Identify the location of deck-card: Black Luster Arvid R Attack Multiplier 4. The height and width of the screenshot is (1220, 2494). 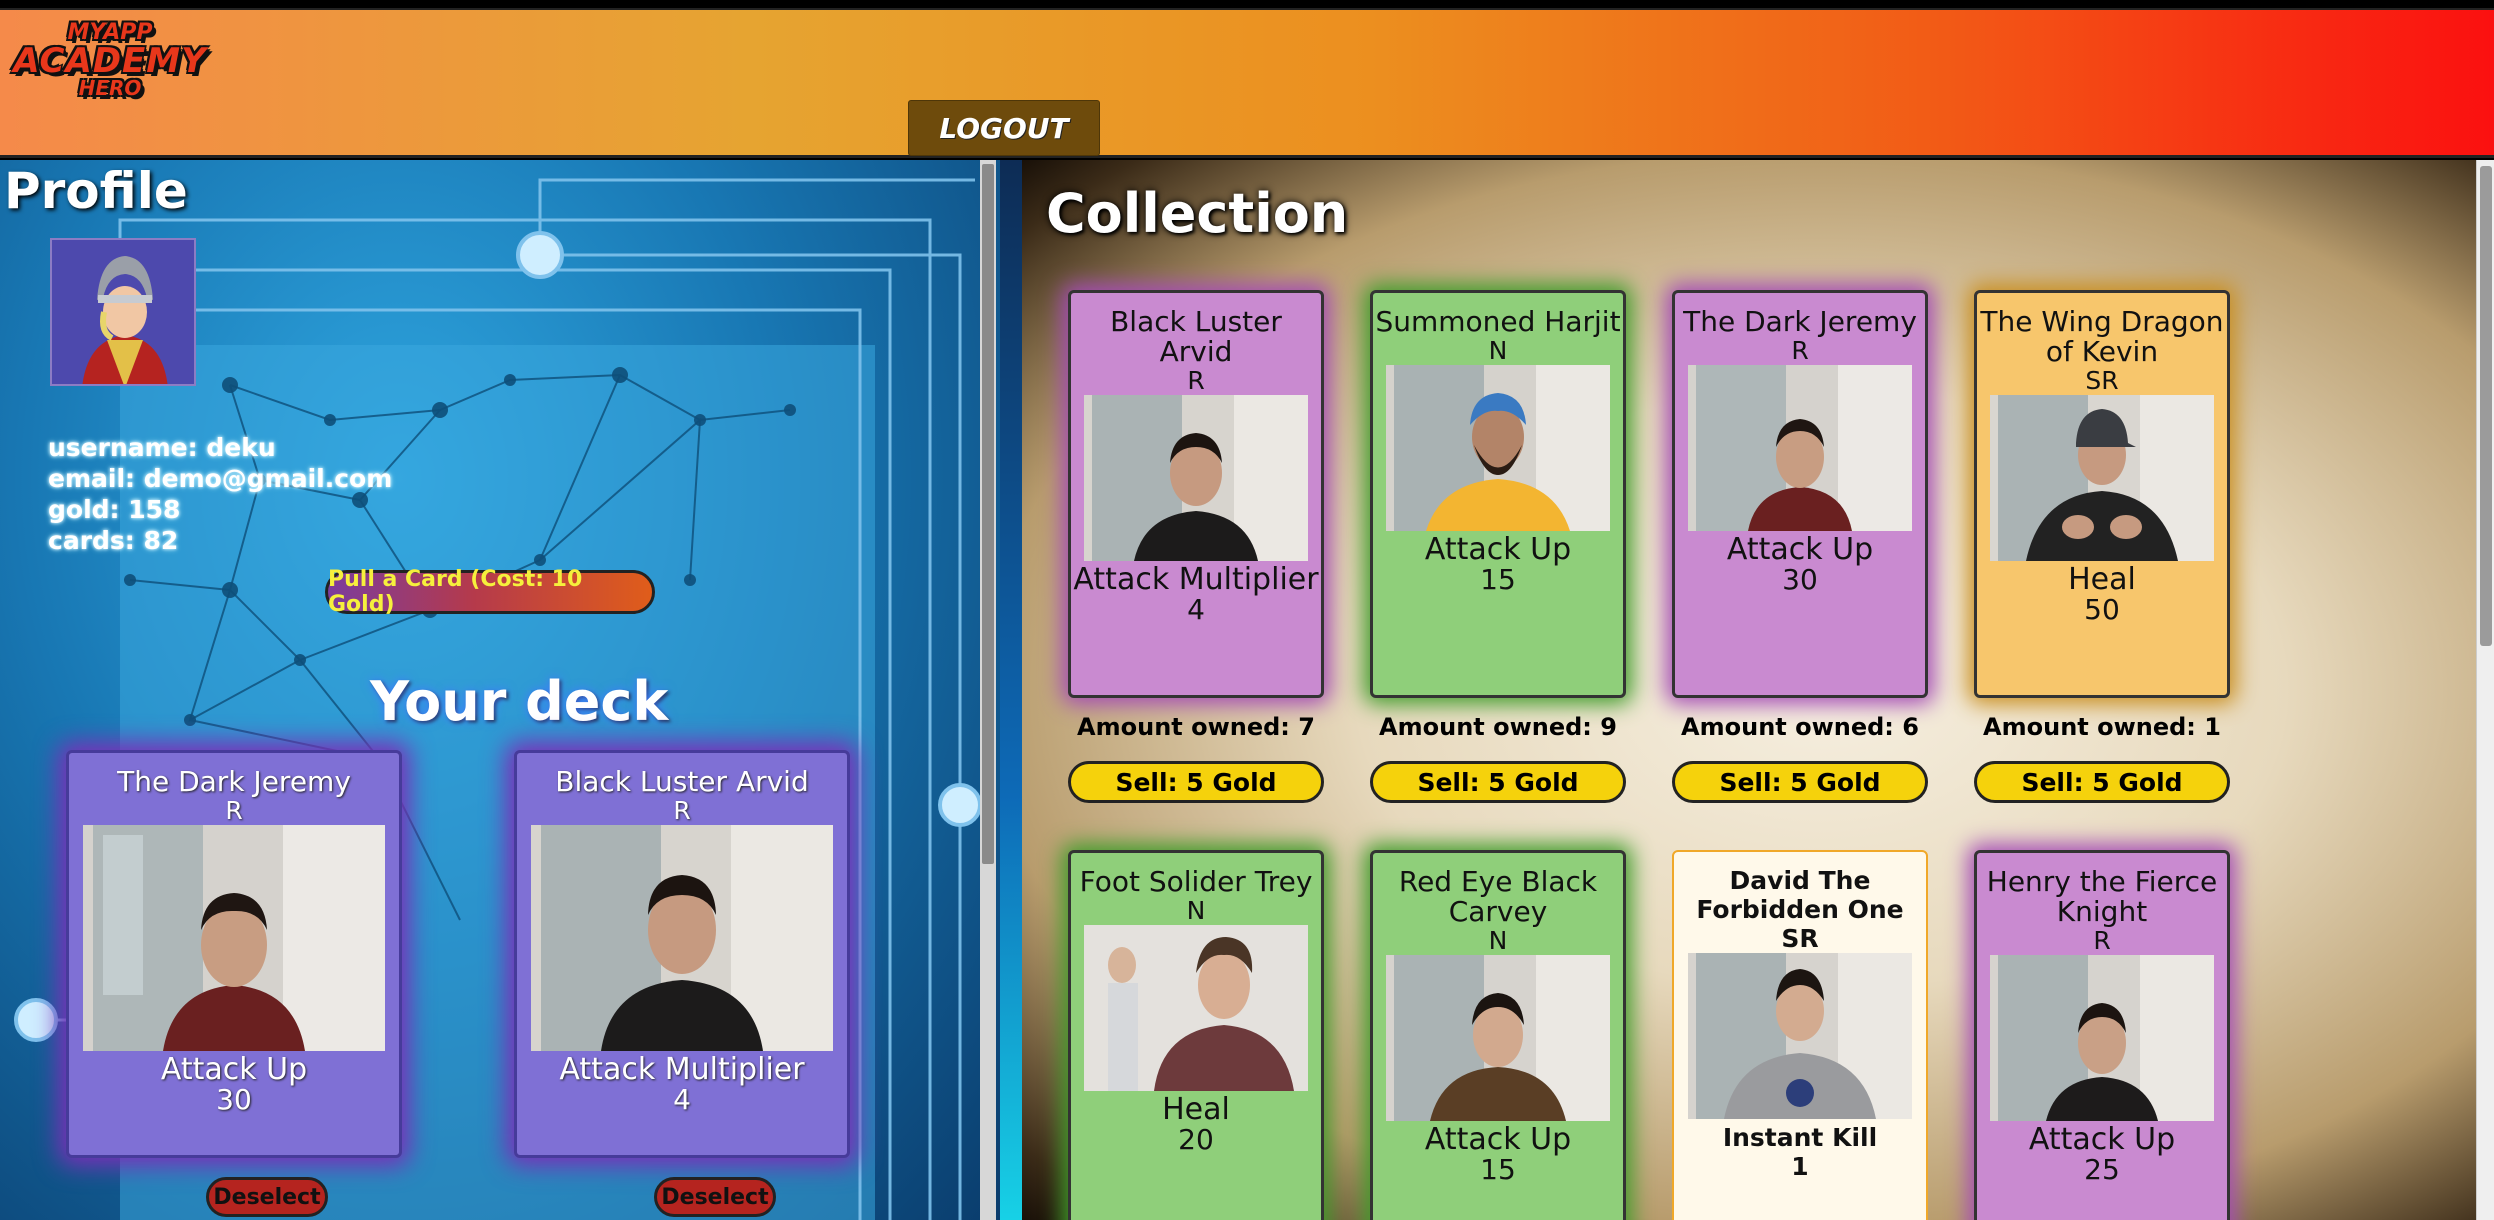
(682, 954).